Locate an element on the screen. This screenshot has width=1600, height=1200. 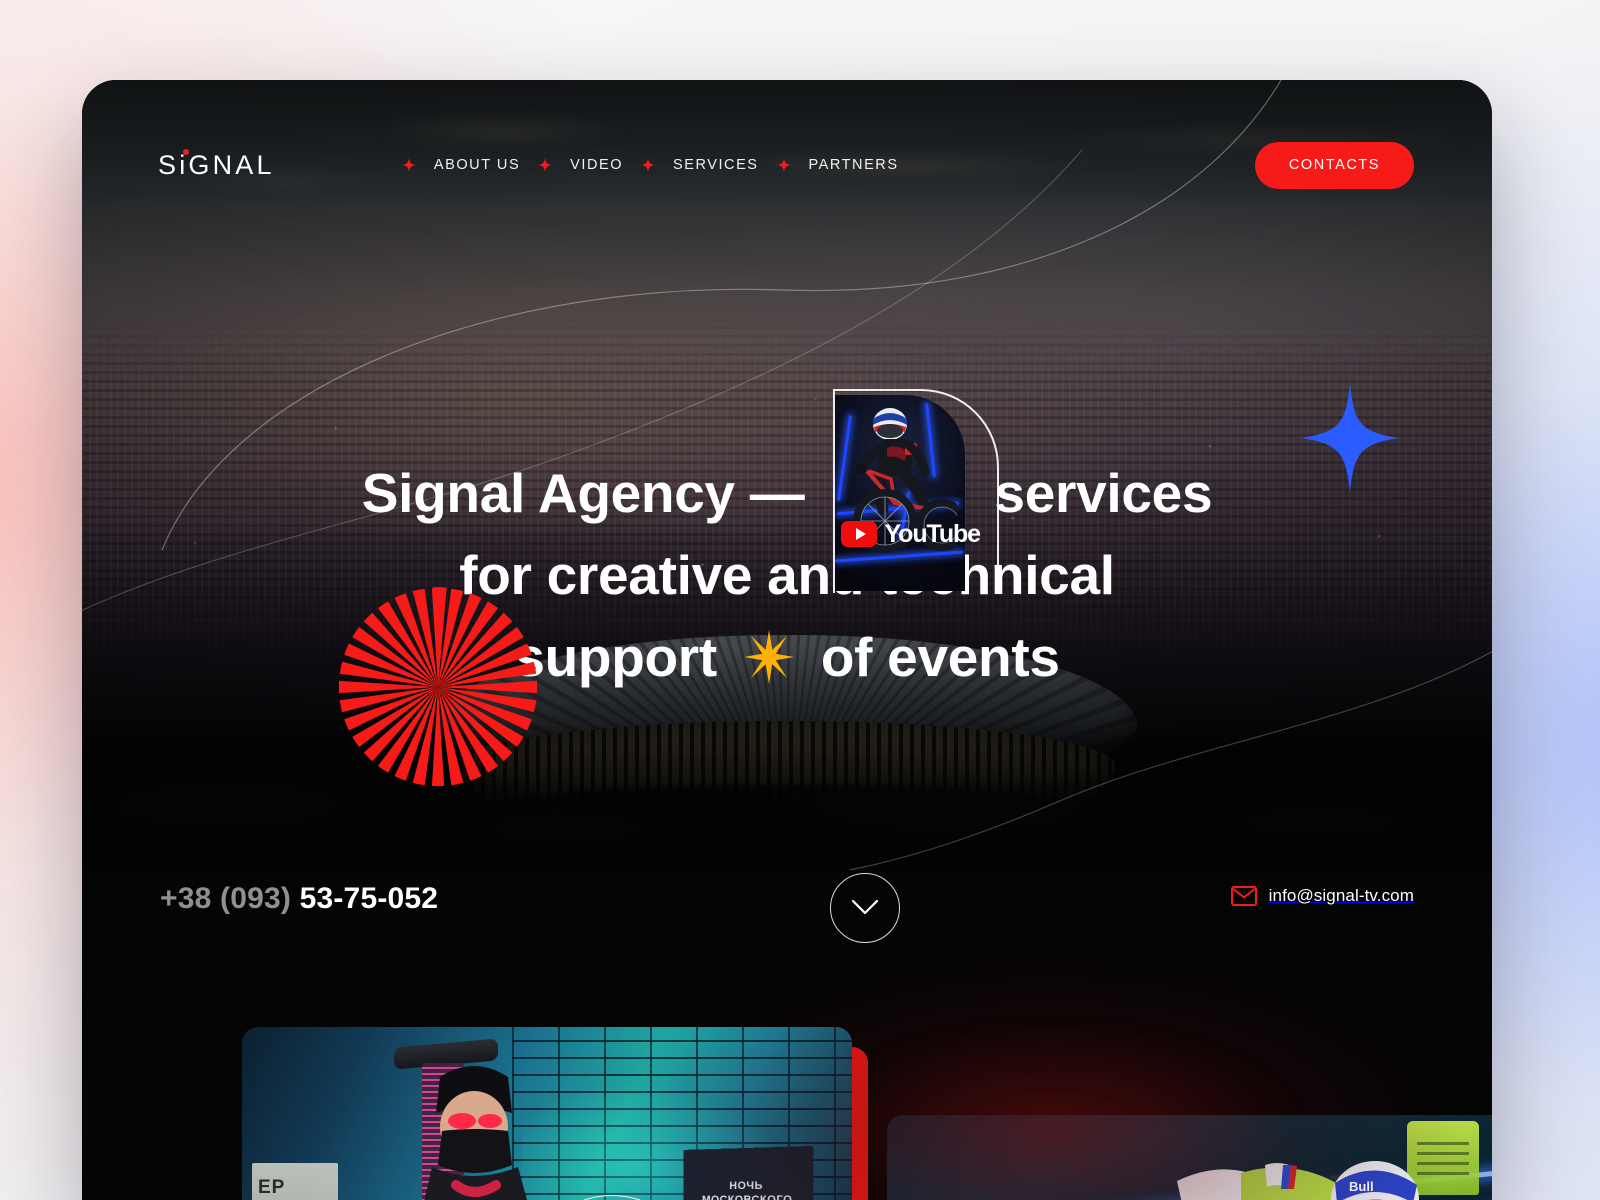
dj-figure: EP AU КУ is located at coordinates (422, 1117).